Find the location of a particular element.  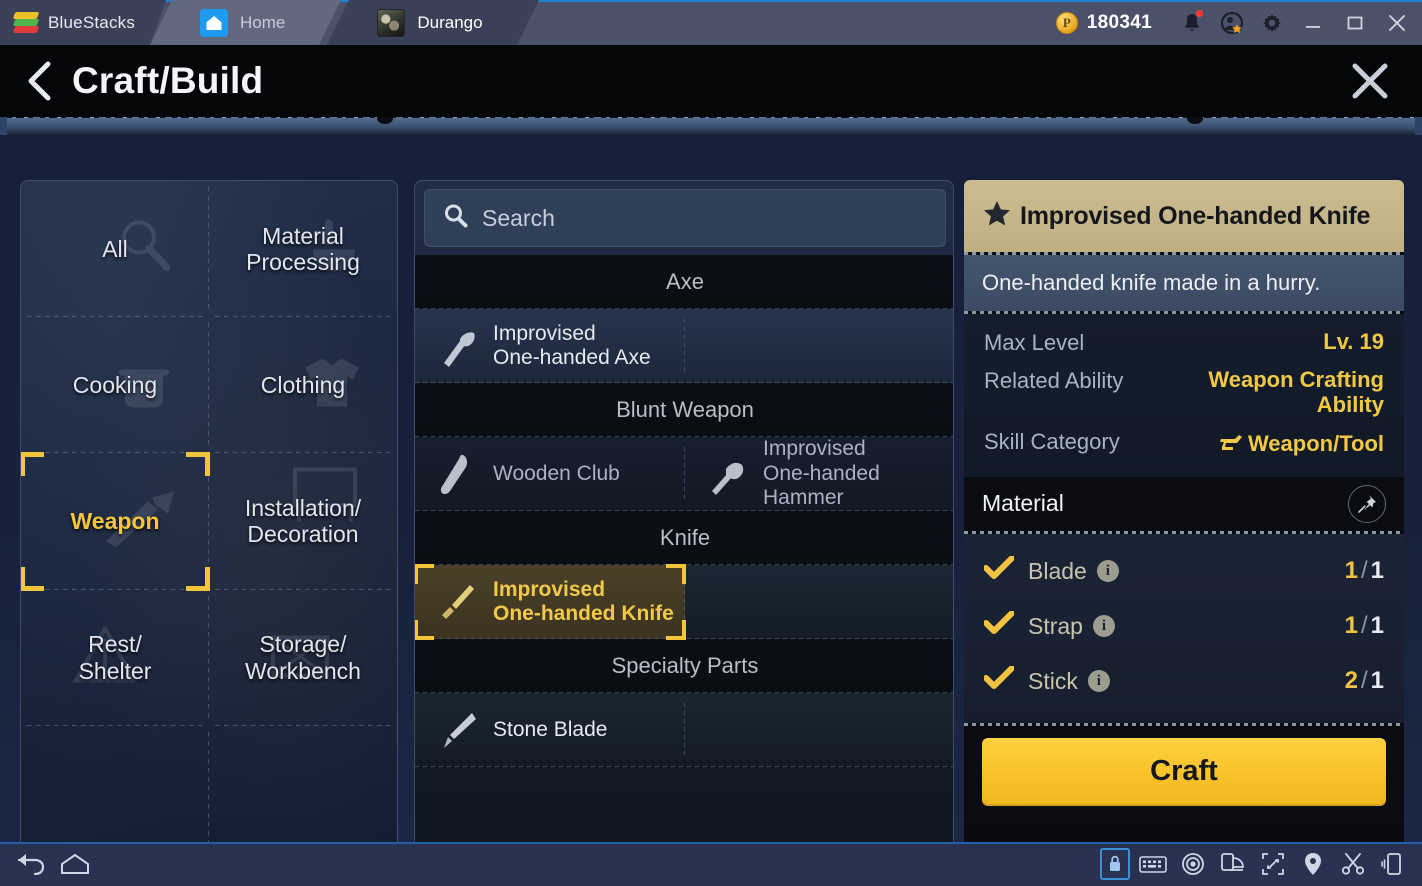

lock-orientation-icon is located at coordinates (1115, 864).